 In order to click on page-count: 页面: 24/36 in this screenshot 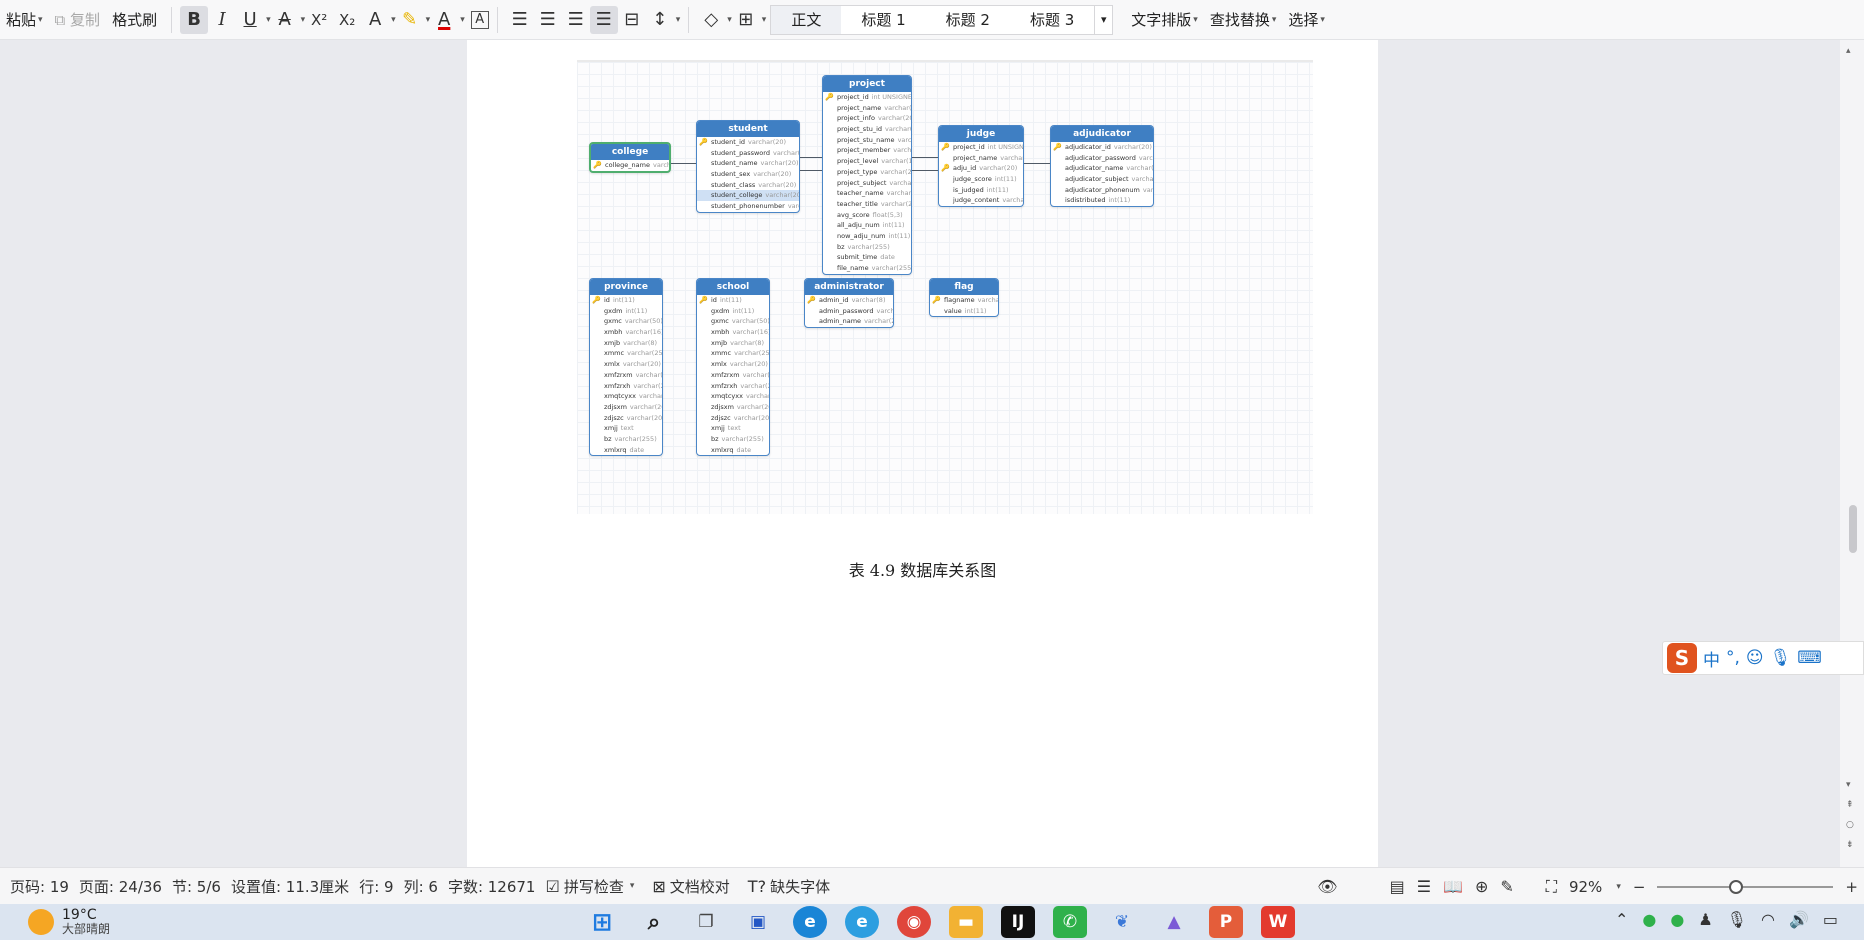, I will do `click(120, 886)`.